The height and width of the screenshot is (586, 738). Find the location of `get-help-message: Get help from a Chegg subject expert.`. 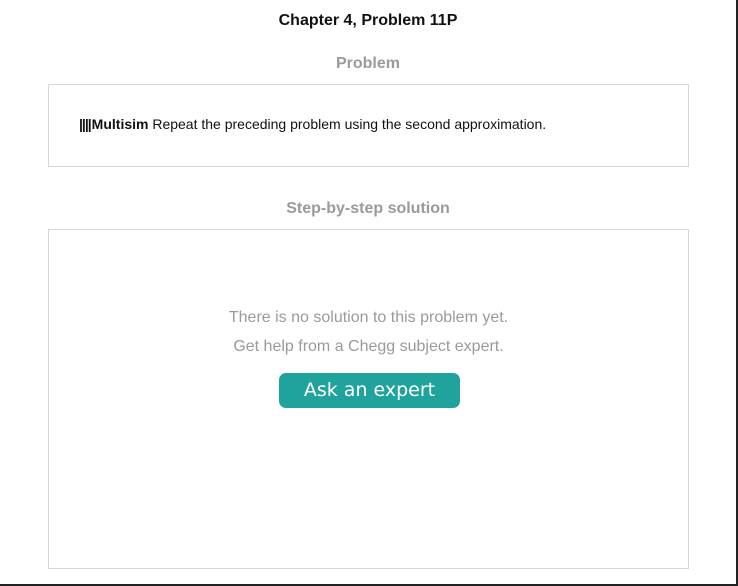

get-help-message: Get help from a Chegg subject expert. is located at coordinates (368, 346).